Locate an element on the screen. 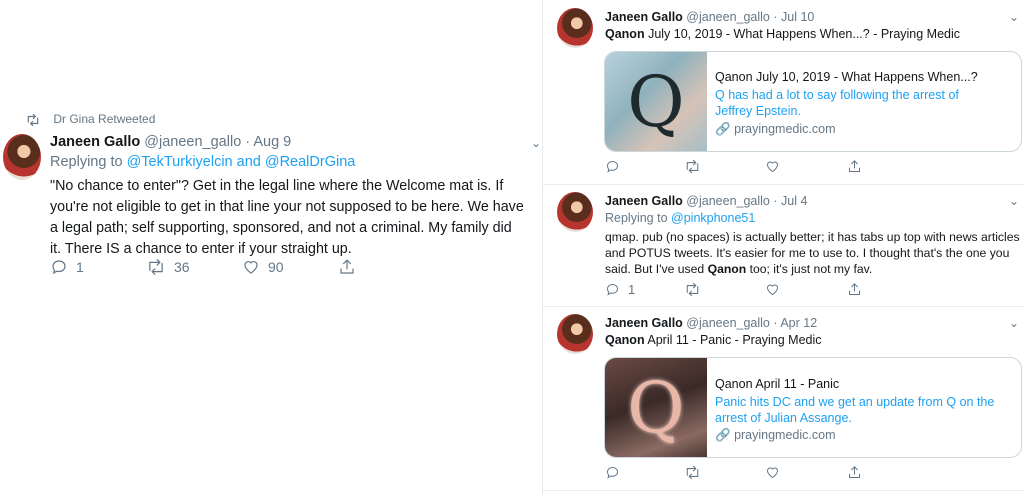 Image resolution: width=1024 pixels, height=495 pixels. like-button: 90 is located at coordinates (263, 267).